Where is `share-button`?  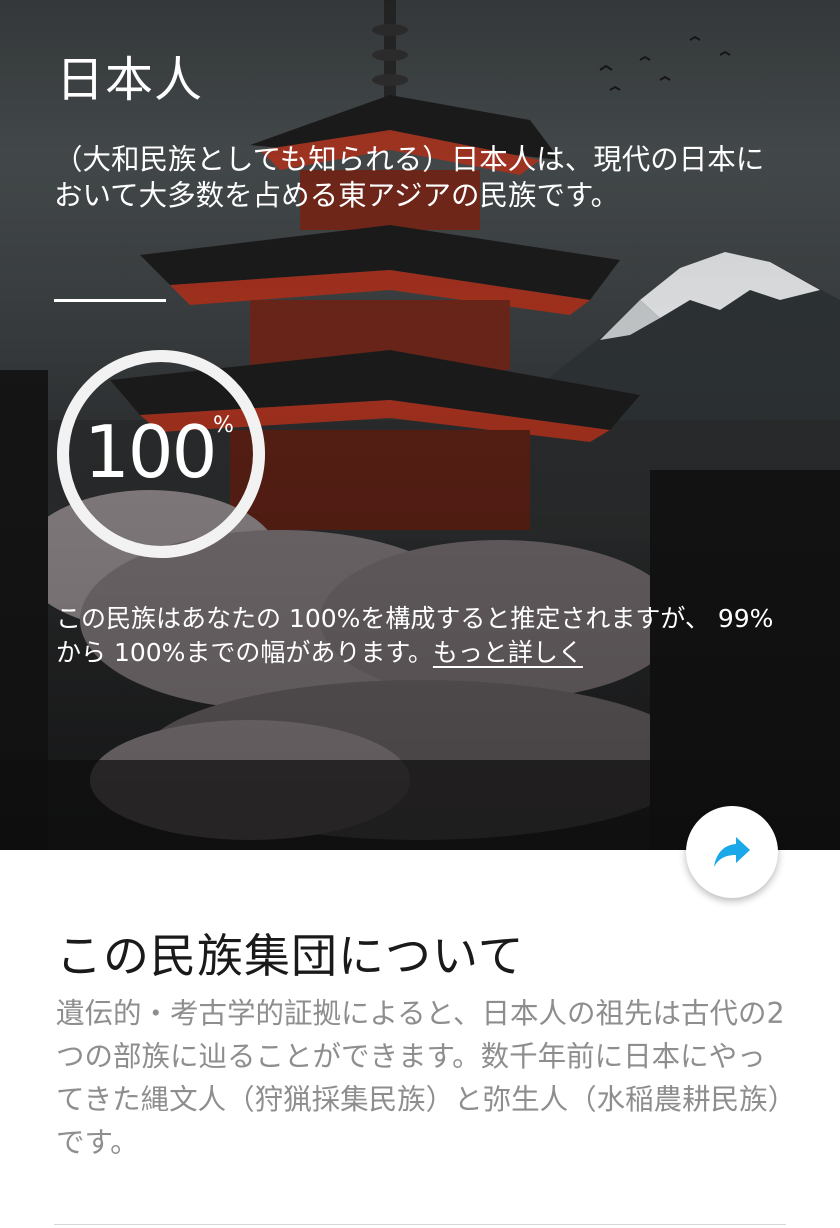 share-button is located at coordinates (732, 852).